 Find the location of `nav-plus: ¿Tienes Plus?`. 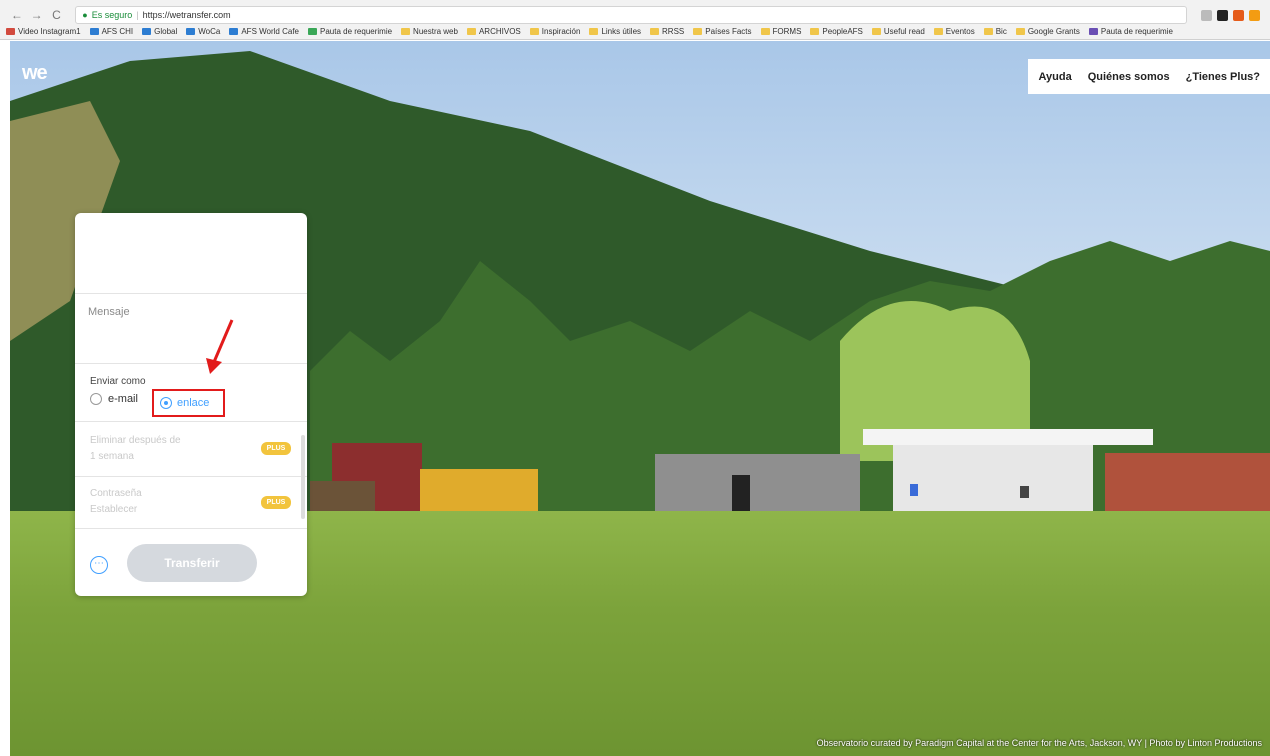

nav-plus: ¿Tienes Plus? is located at coordinates (1223, 77).